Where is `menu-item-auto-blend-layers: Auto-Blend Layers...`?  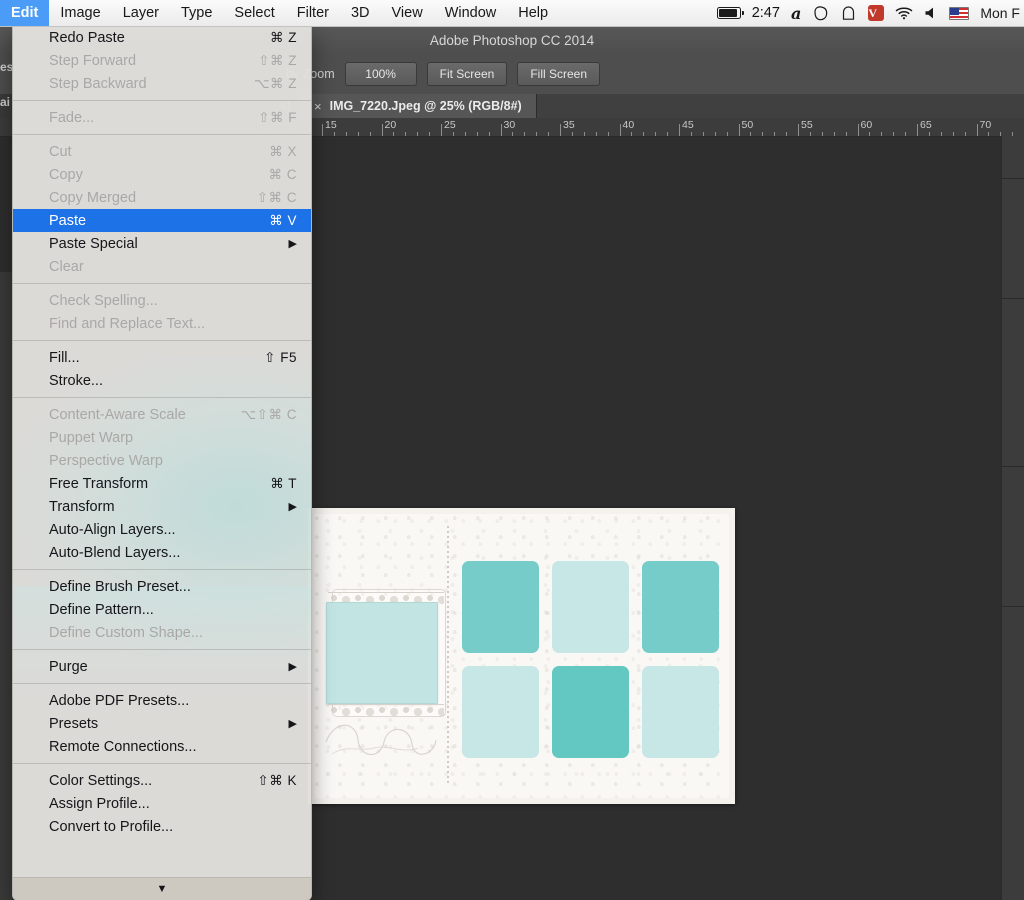
menu-item-auto-blend-layers: Auto-Blend Layers... is located at coordinates (162, 552).